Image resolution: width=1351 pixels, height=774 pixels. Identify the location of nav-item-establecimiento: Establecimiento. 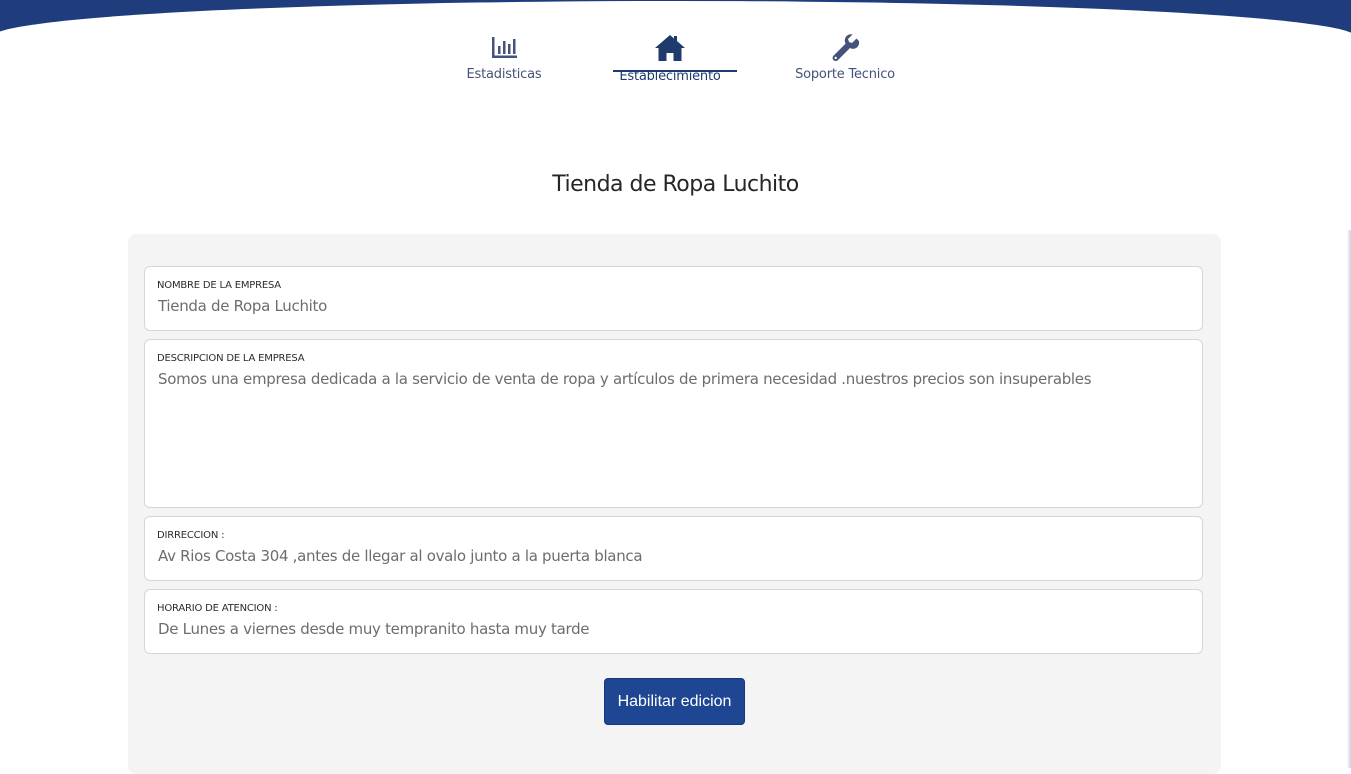
(670, 57).